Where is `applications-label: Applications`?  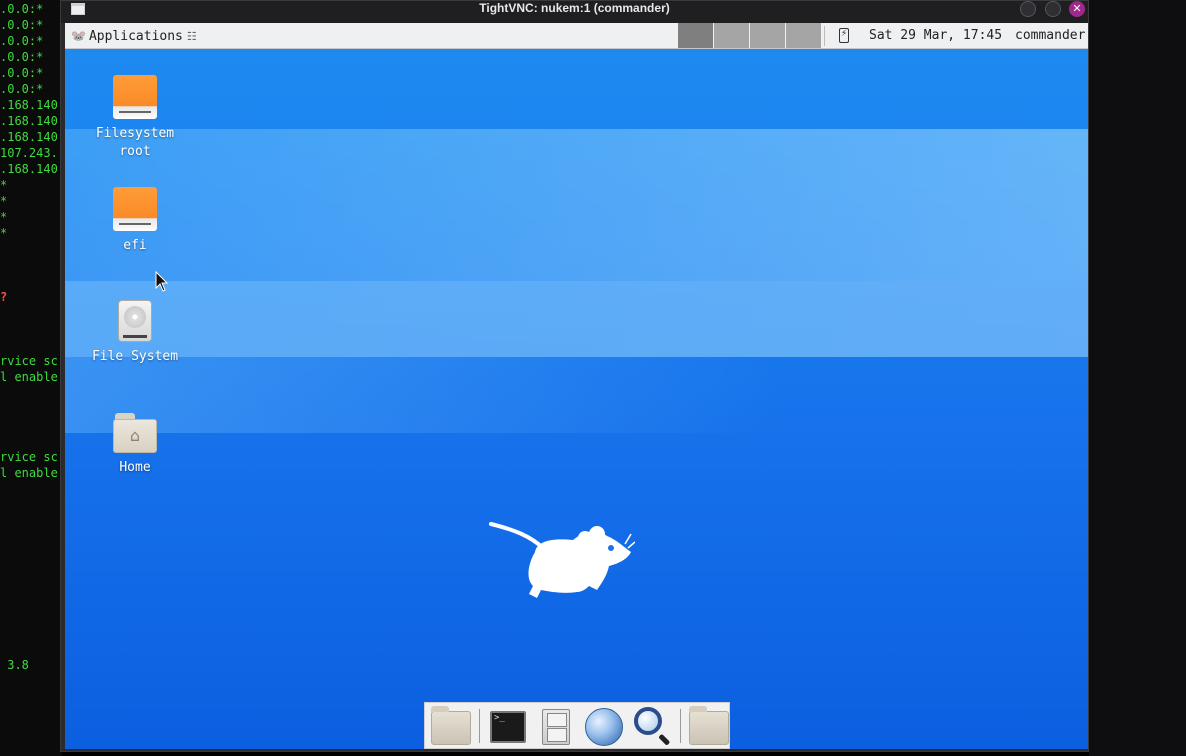
applications-label: Applications is located at coordinates (135, 36).